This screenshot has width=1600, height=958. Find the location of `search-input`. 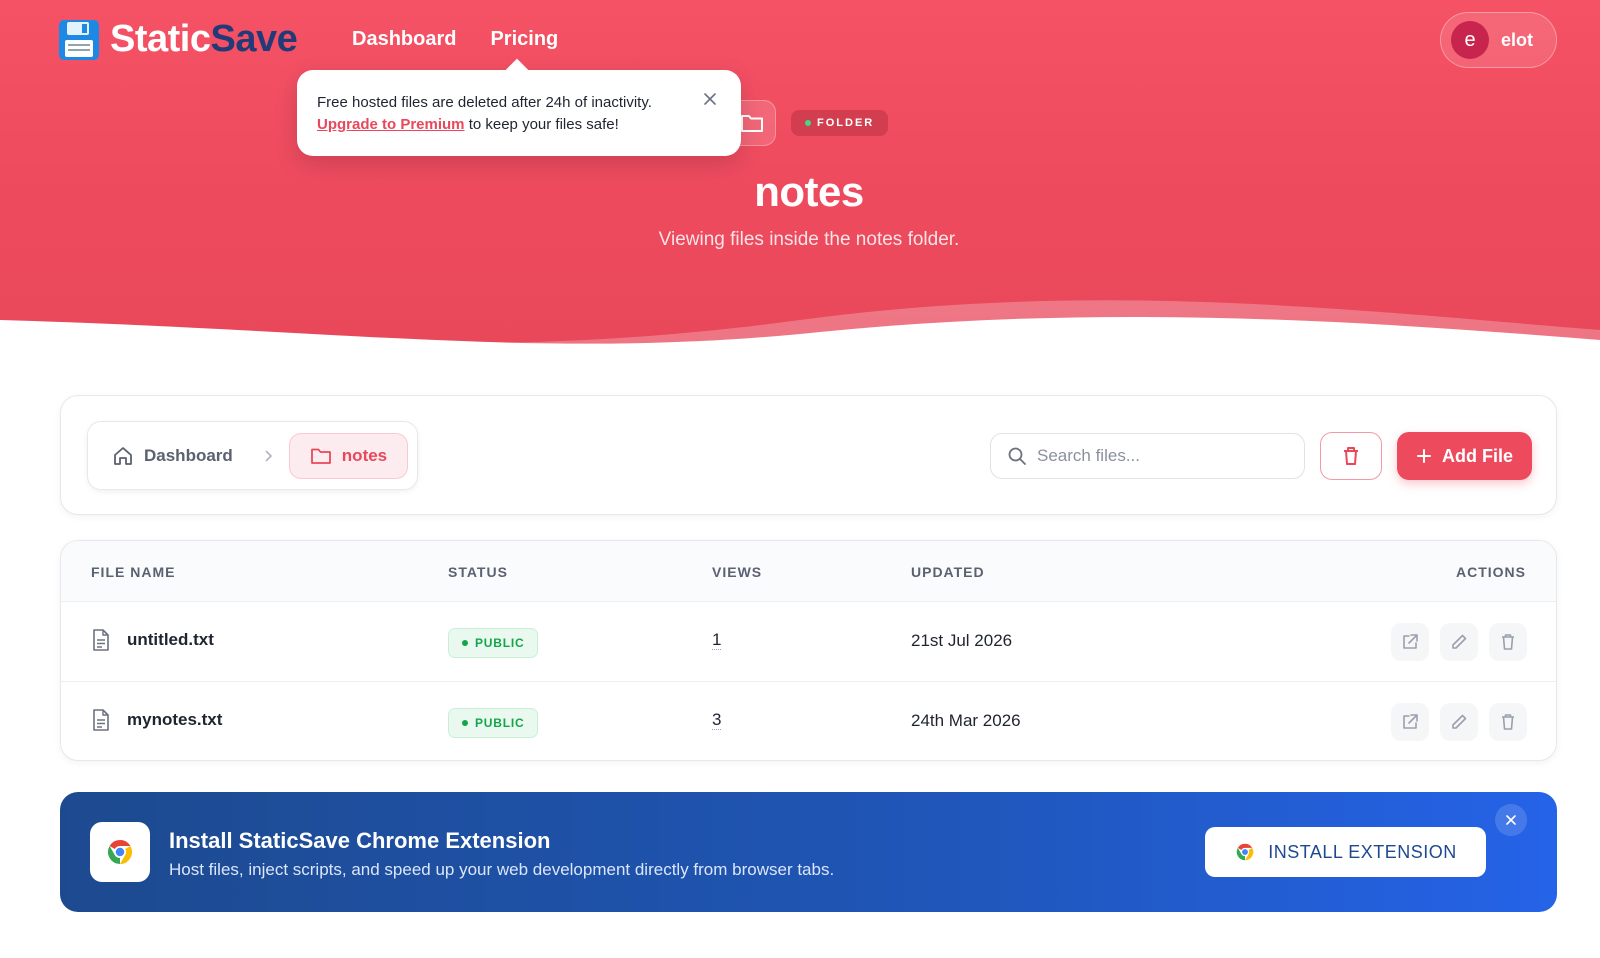

search-input is located at coordinates (1167, 456).